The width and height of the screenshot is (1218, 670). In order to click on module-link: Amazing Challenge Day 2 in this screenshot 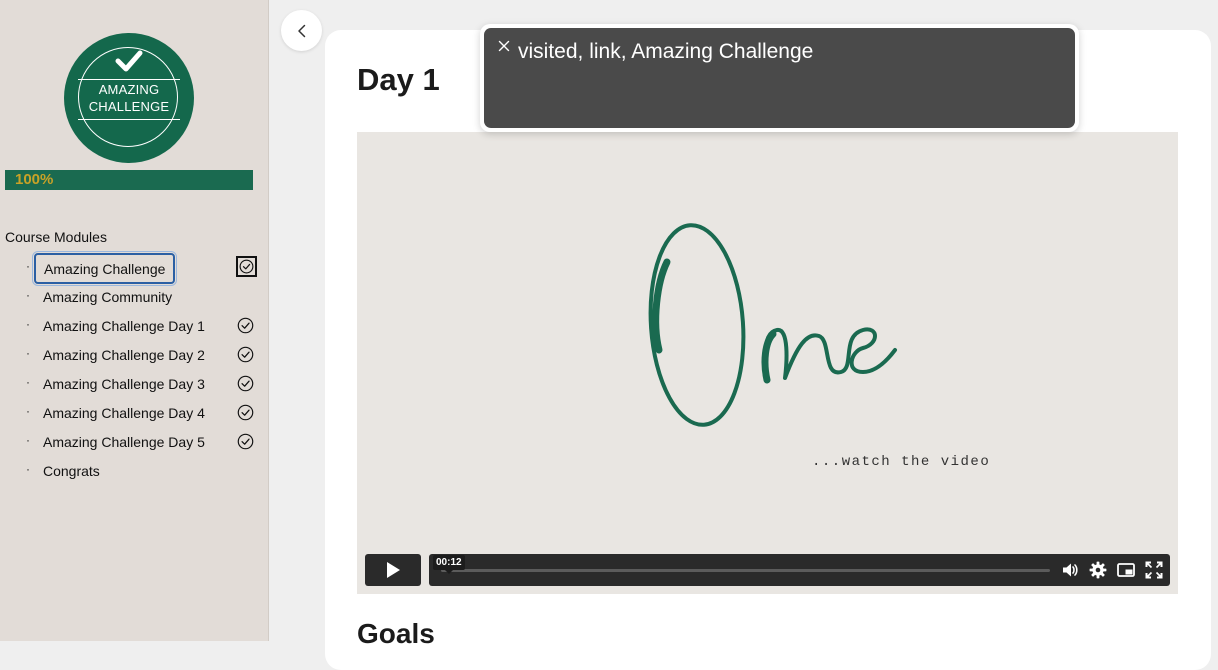, I will do `click(124, 355)`.